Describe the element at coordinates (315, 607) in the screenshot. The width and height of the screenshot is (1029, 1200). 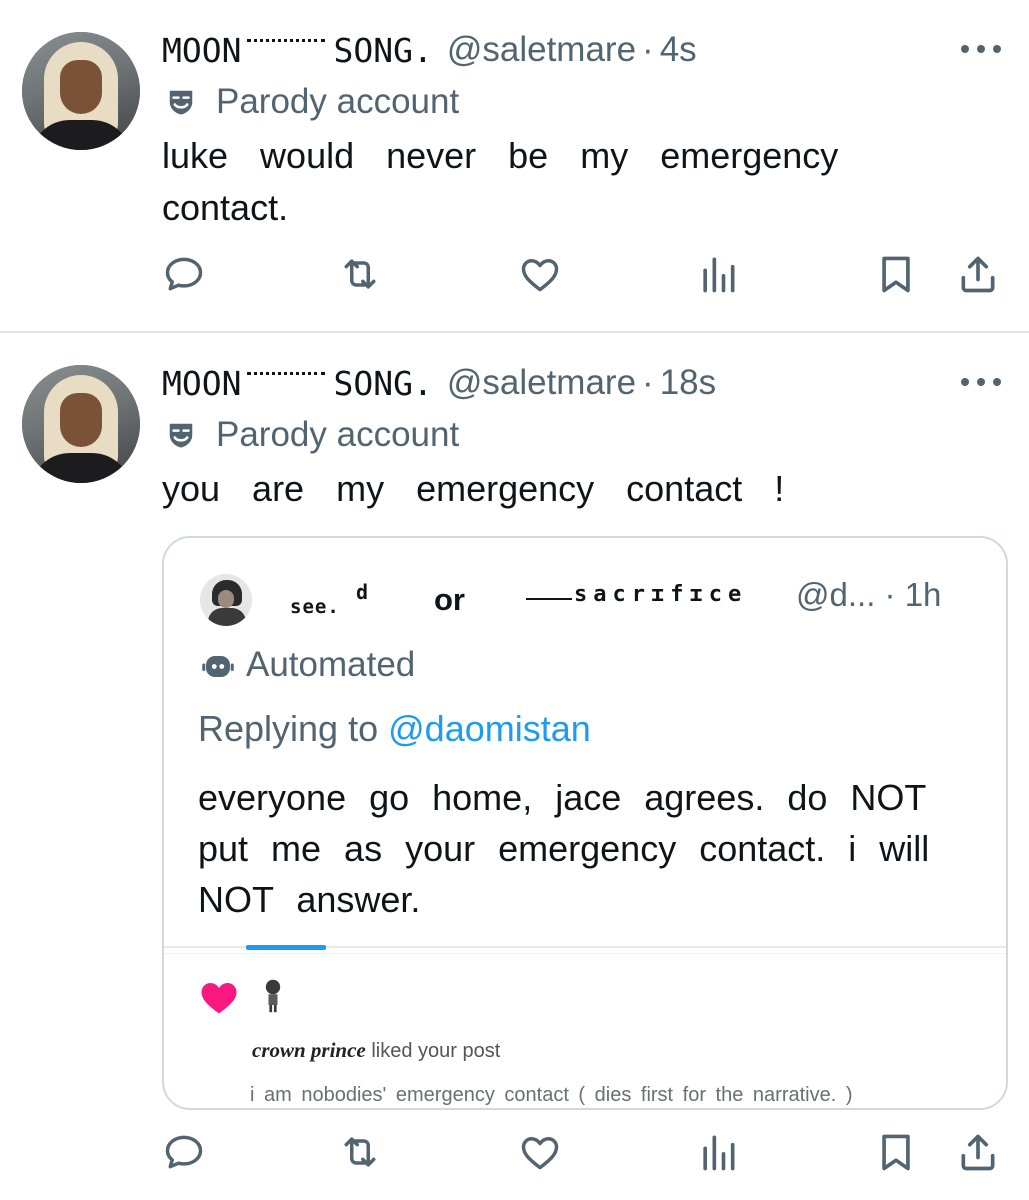
I see `quoted-display-name: see.` at that location.